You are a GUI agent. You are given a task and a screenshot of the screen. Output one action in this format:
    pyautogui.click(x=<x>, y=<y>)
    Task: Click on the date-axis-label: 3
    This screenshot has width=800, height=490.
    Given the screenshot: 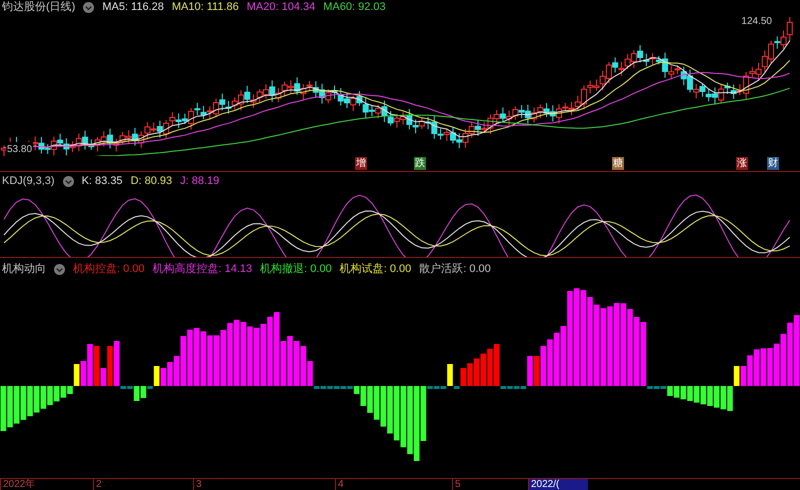 What is the action you would take?
    pyautogui.click(x=264, y=484)
    